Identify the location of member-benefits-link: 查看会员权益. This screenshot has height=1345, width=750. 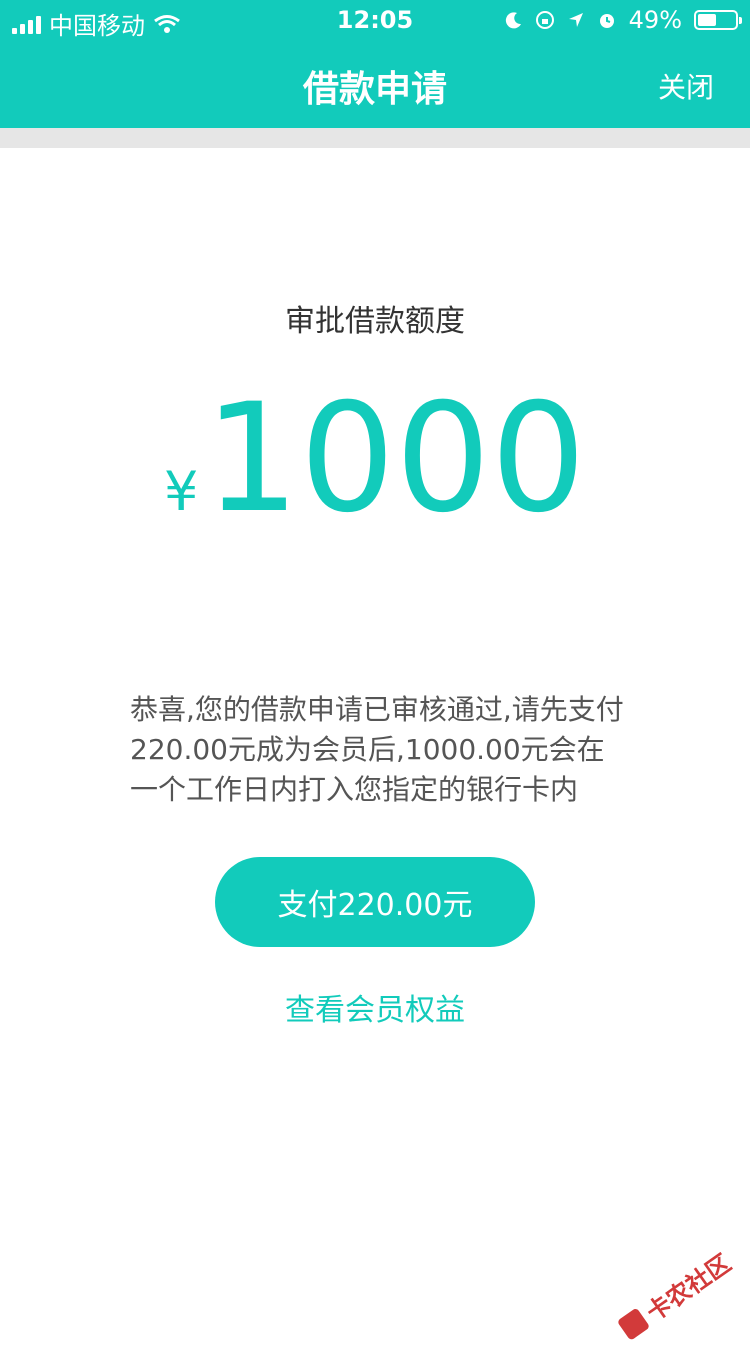
(375, 1007).